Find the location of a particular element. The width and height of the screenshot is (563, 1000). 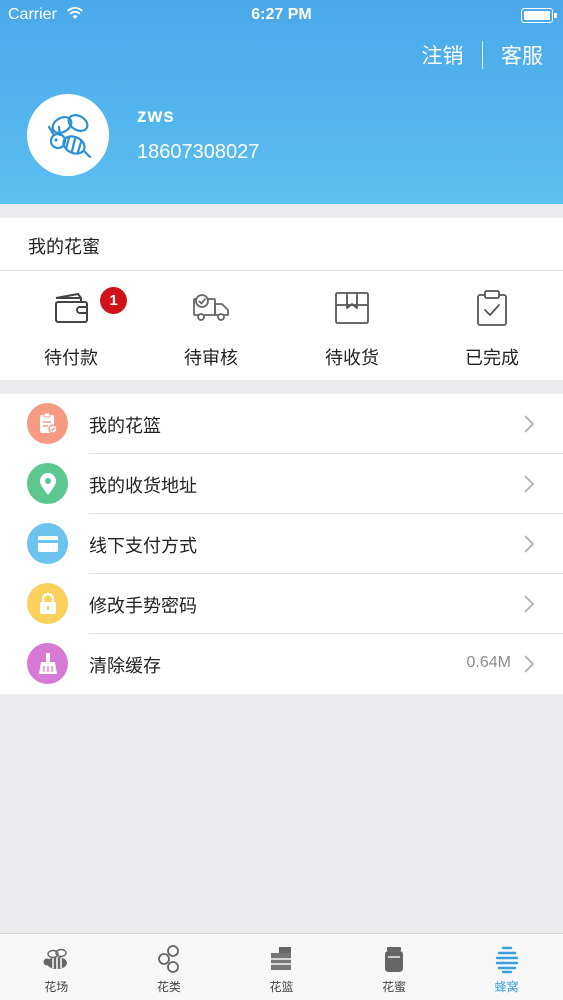

username: zws is located at coordinates (156, 116).